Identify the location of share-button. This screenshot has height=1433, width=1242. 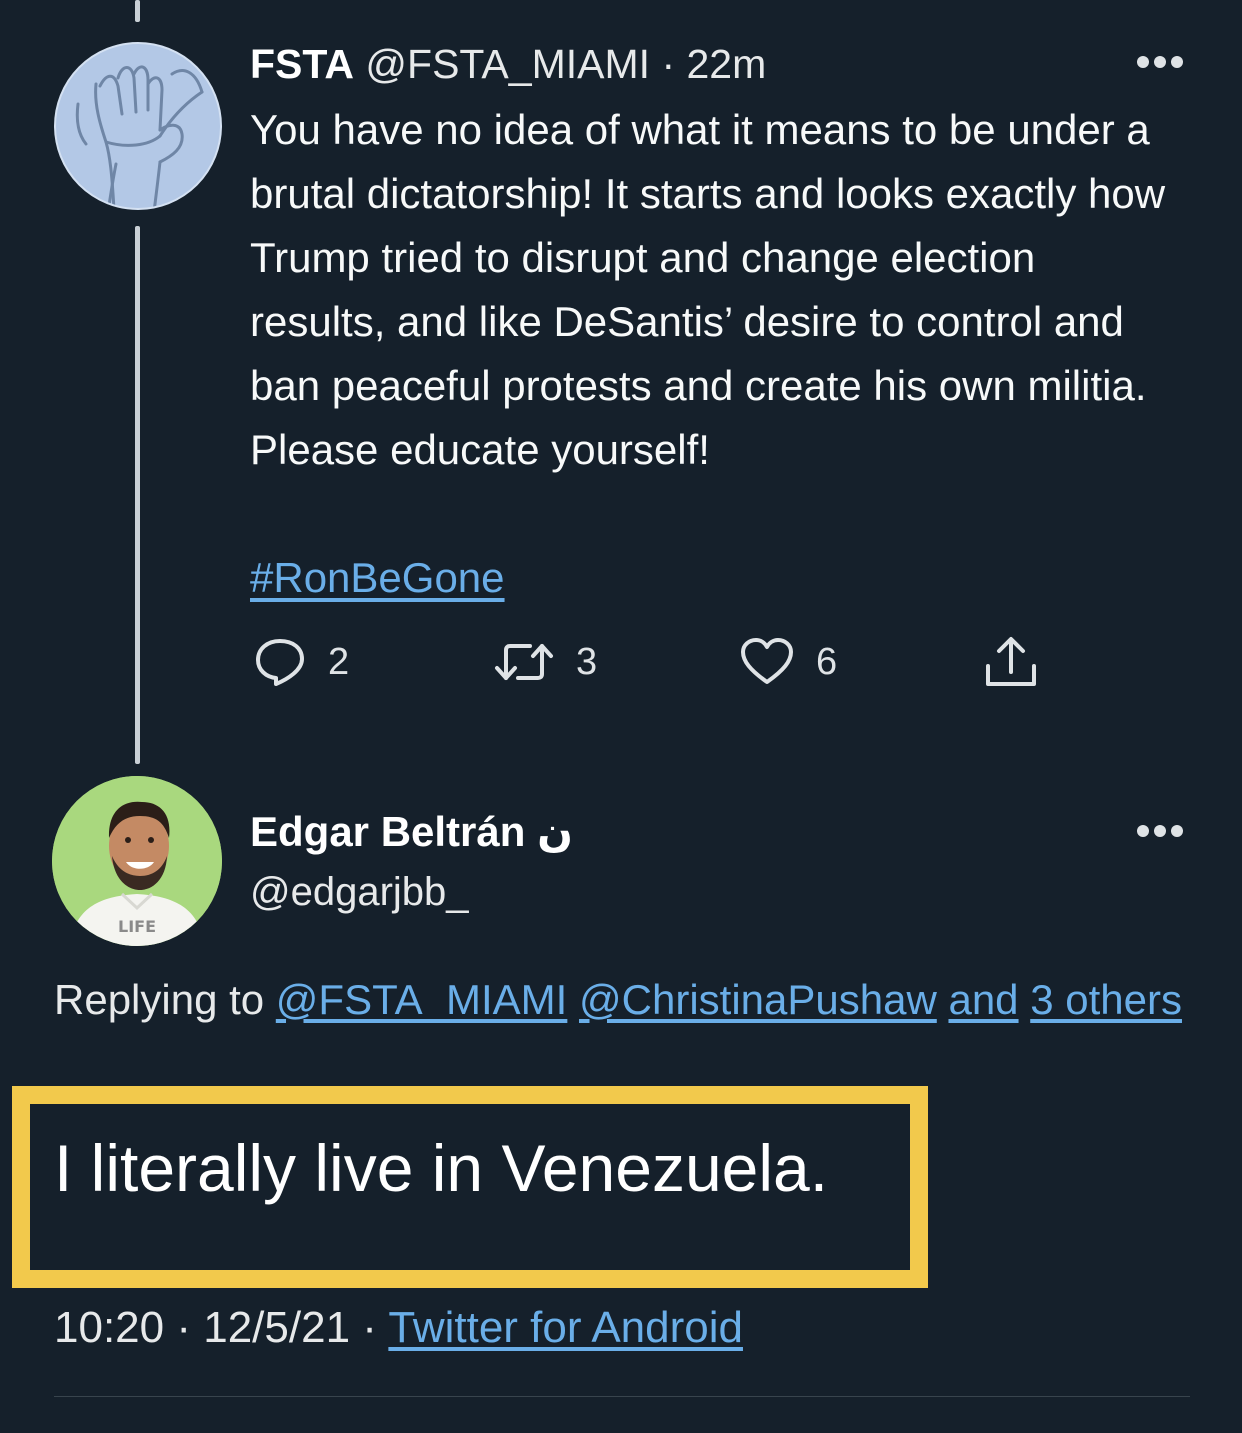
(1022, 662).